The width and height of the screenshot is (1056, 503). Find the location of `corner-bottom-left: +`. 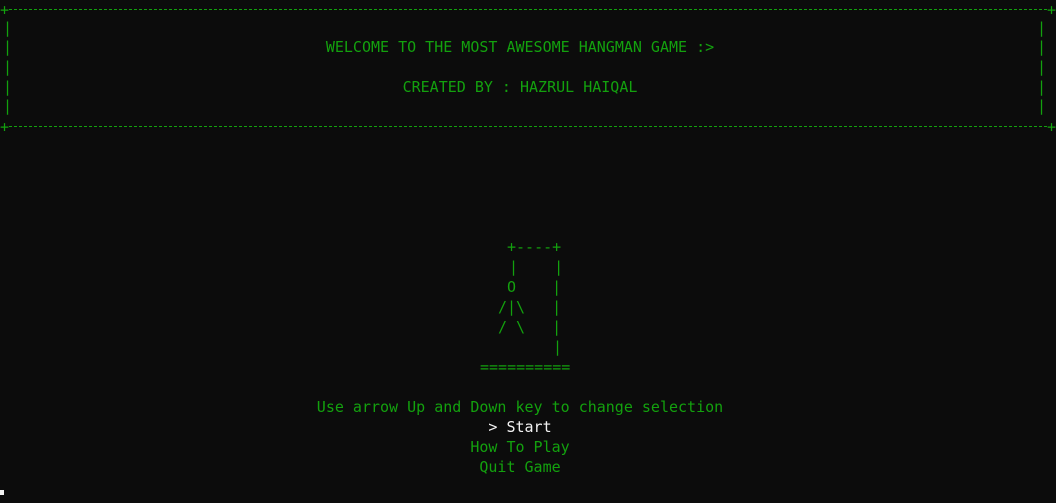

corner-bottom-left: + is located at coordinates (5, 127).